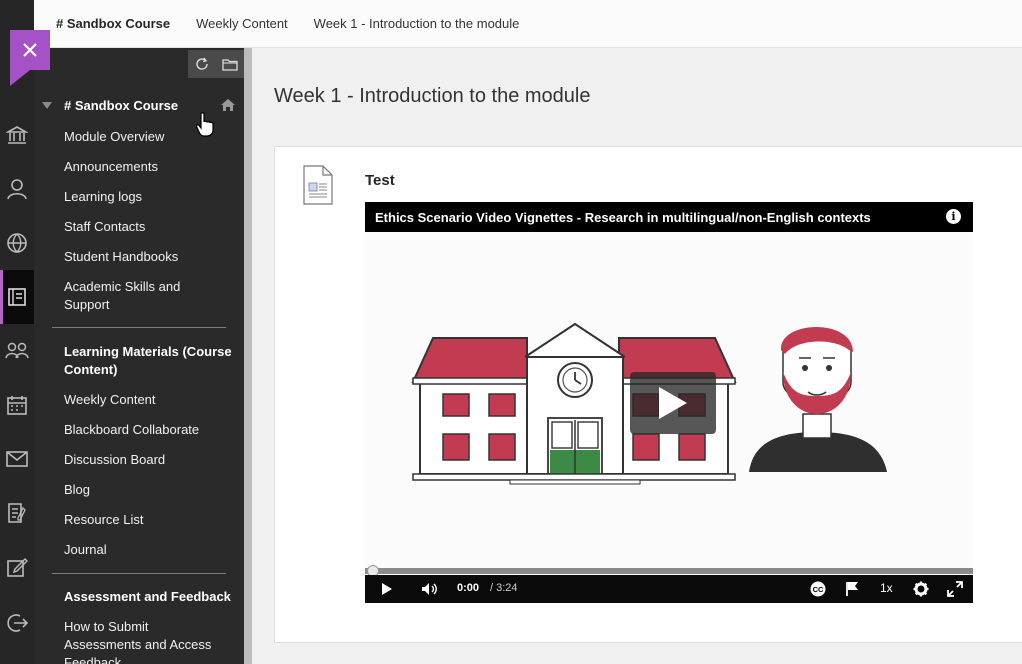 Image resolution: width=1022 pixels, height=664 pixels. I want to click on breadcrumb-current-page: Week 1 - Introduction to the module, so click(416, 23).